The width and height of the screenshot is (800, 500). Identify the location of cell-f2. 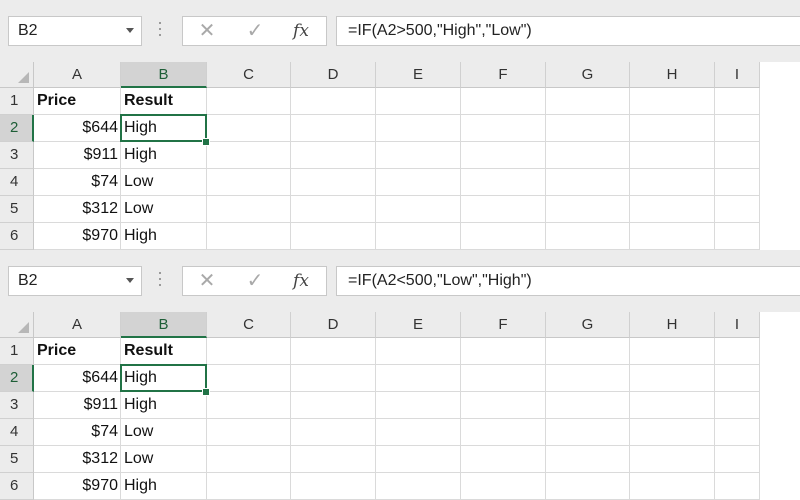
(503, 128).